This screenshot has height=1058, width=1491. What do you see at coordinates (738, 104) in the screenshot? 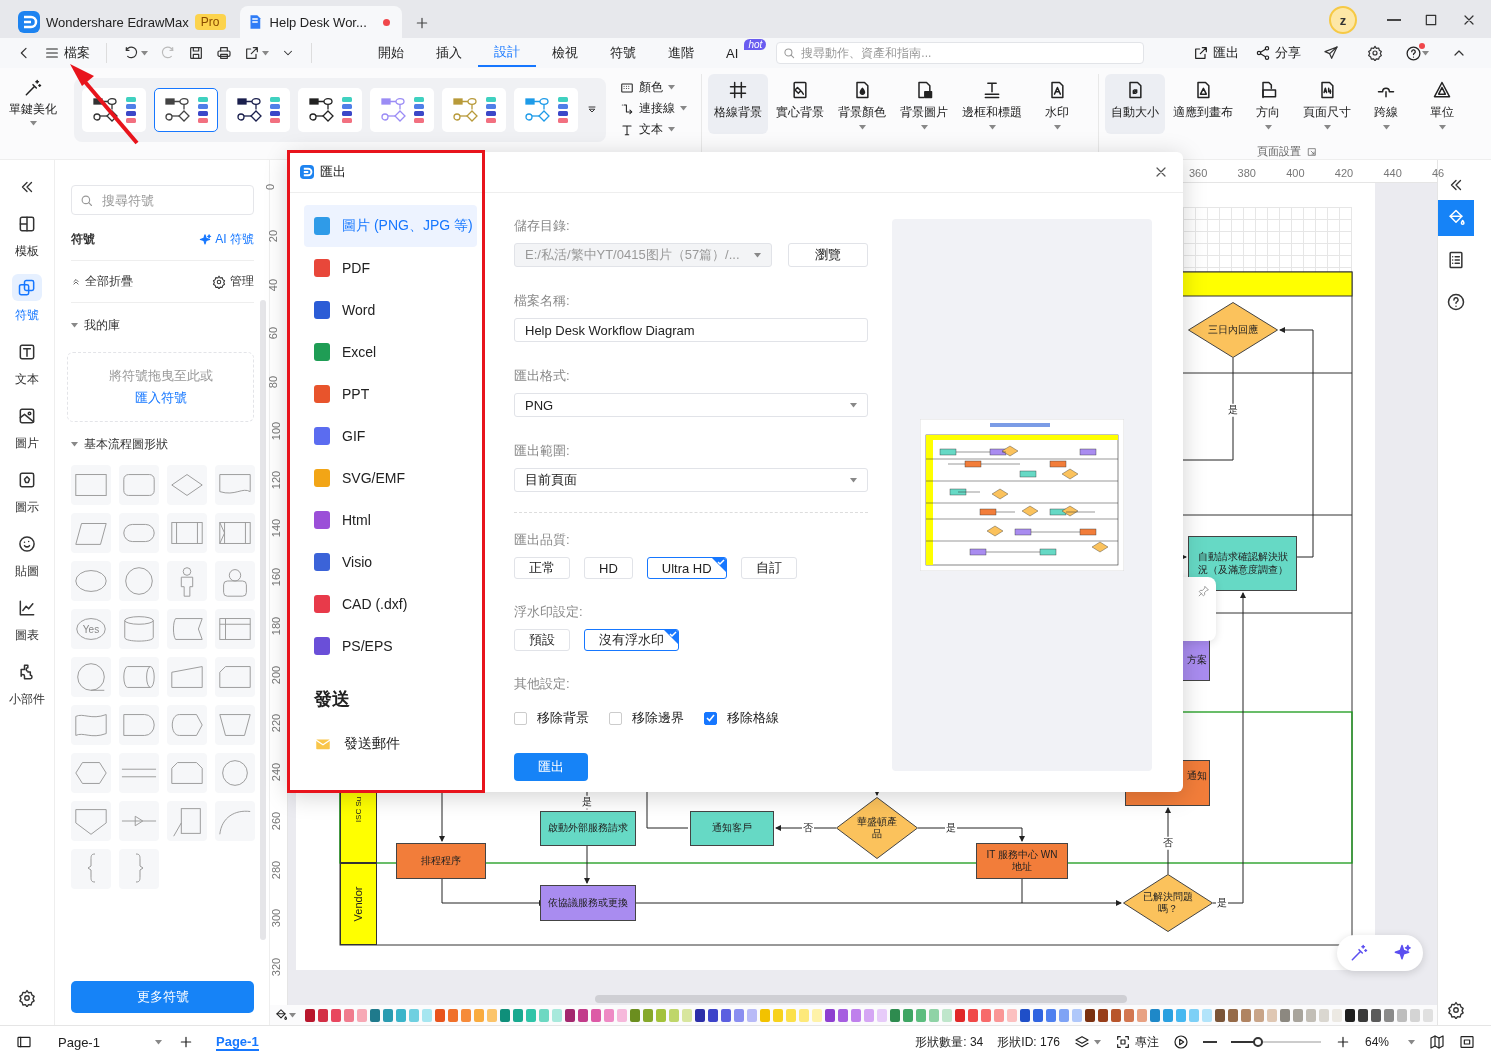
I see `ribbon-button: 格線背景` at bounding box center [738, 104].